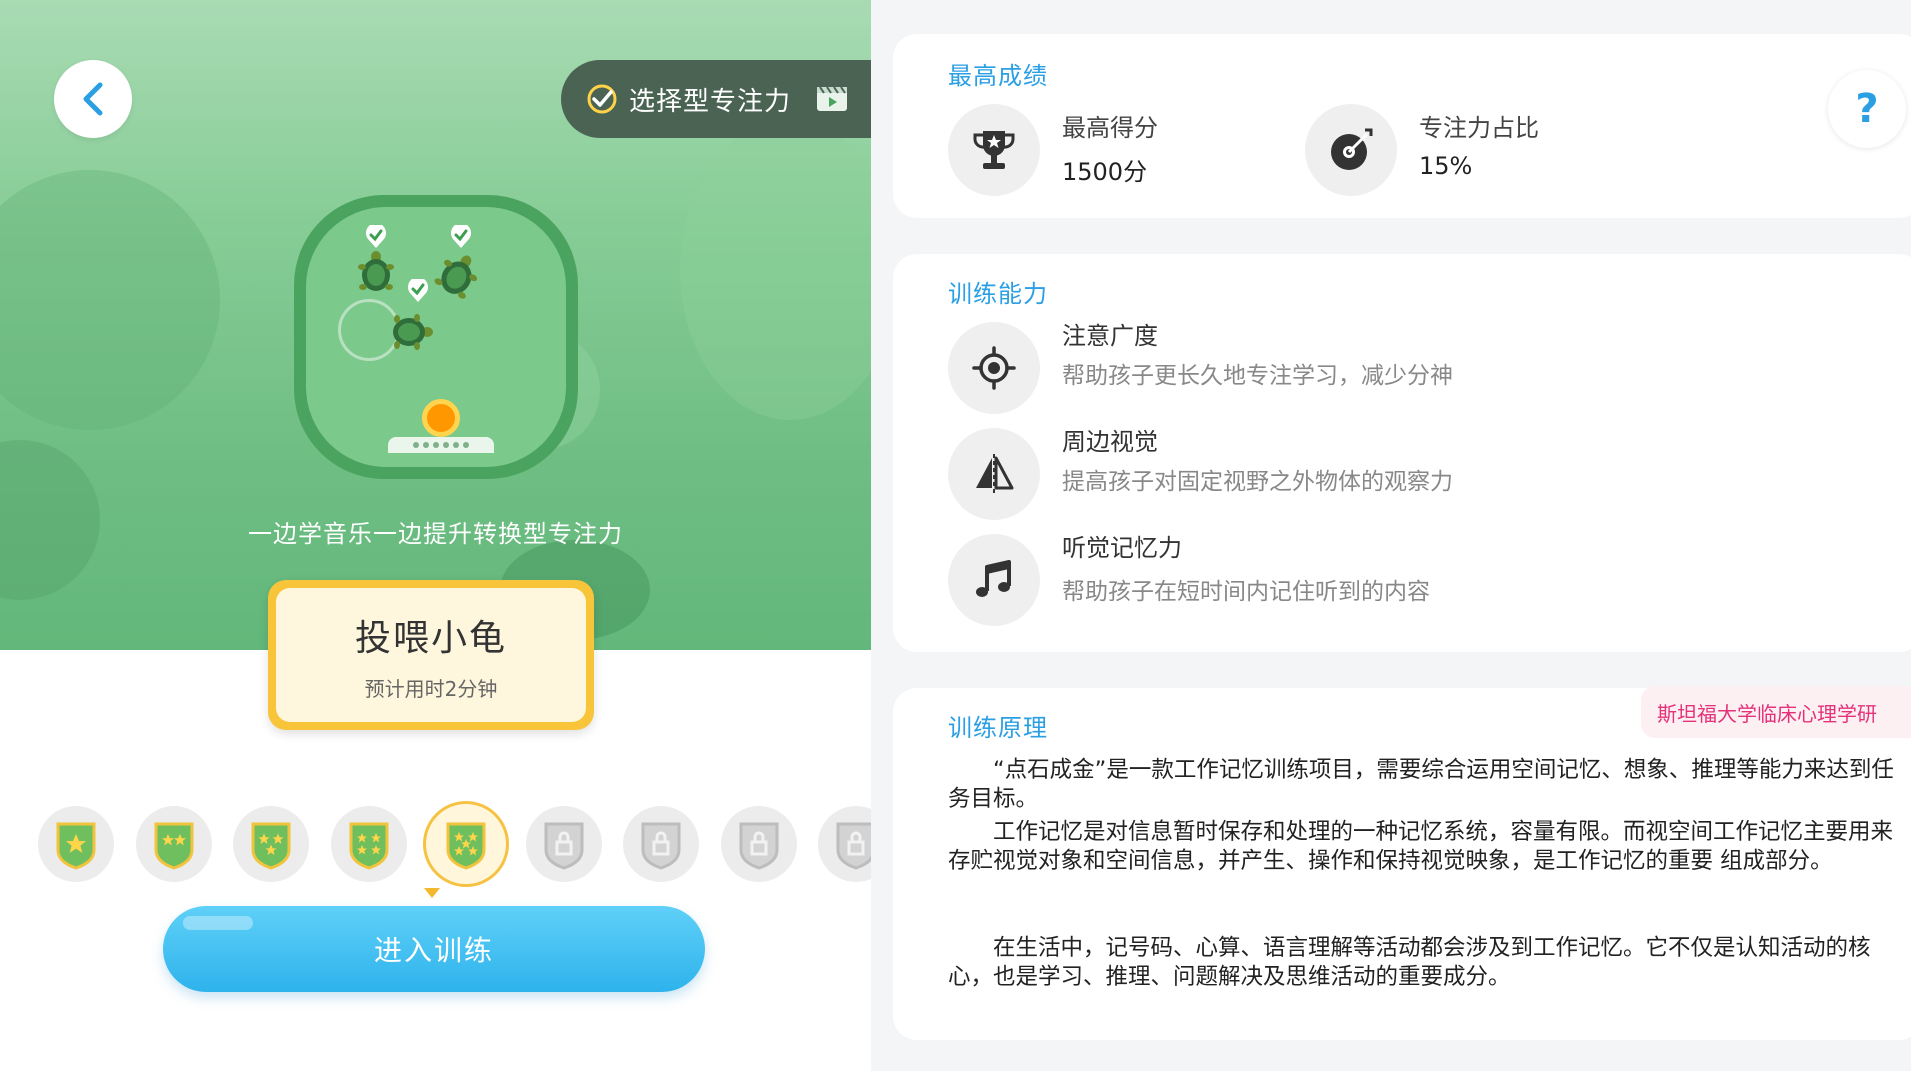 Image resolution: width=1911 pixels, height=1071 pixels. I want to click on launcher-base, so click(441, 445).